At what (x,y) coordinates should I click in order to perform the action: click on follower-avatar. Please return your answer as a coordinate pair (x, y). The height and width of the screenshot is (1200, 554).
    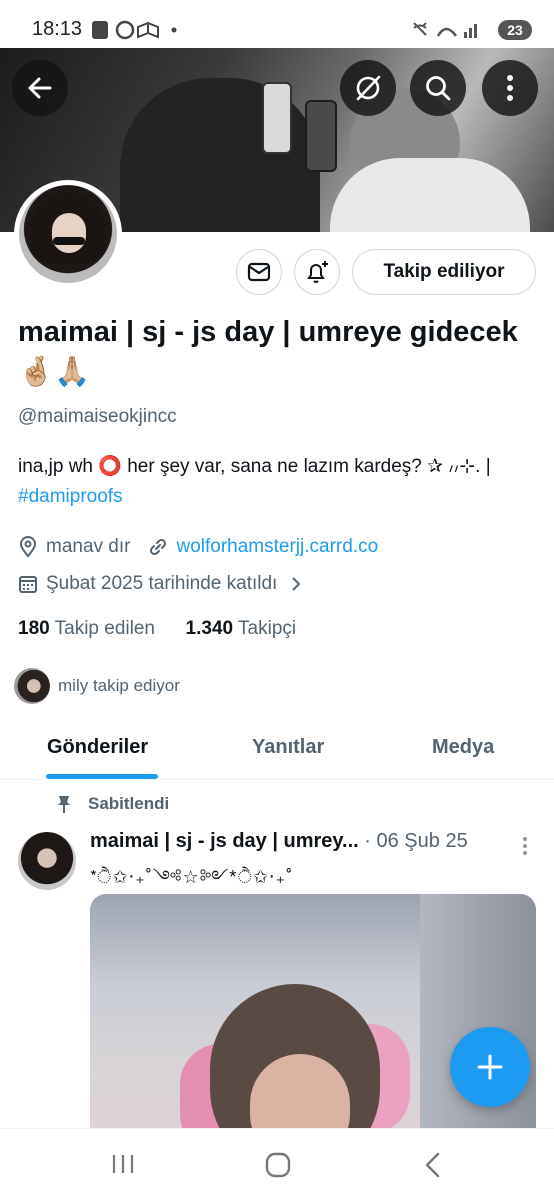
    Looking at the image, I should click on (32, 686).